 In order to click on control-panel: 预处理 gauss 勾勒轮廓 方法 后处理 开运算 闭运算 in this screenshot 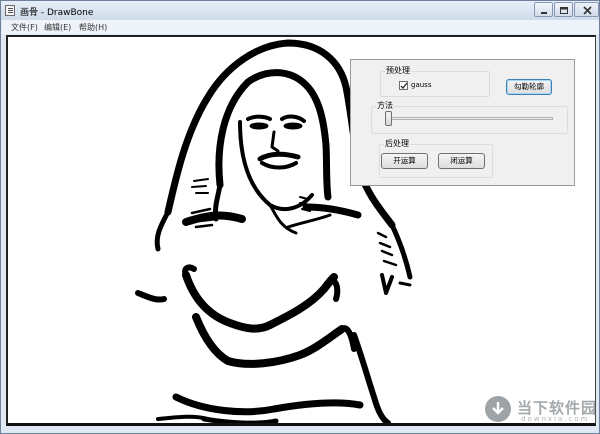, I will do `click(462, 122)`.